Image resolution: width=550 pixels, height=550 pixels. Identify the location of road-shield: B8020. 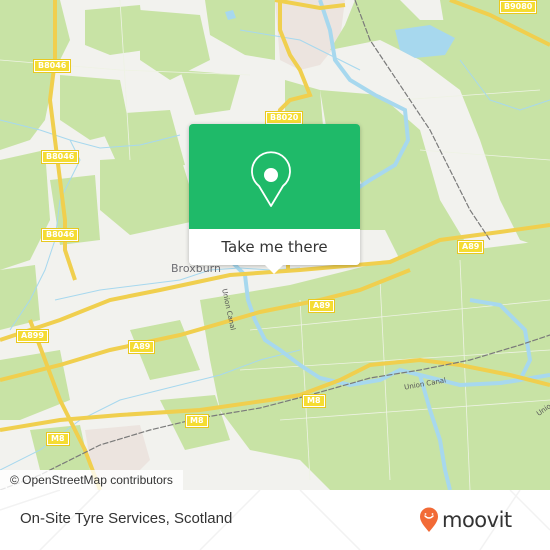
(284, 118).